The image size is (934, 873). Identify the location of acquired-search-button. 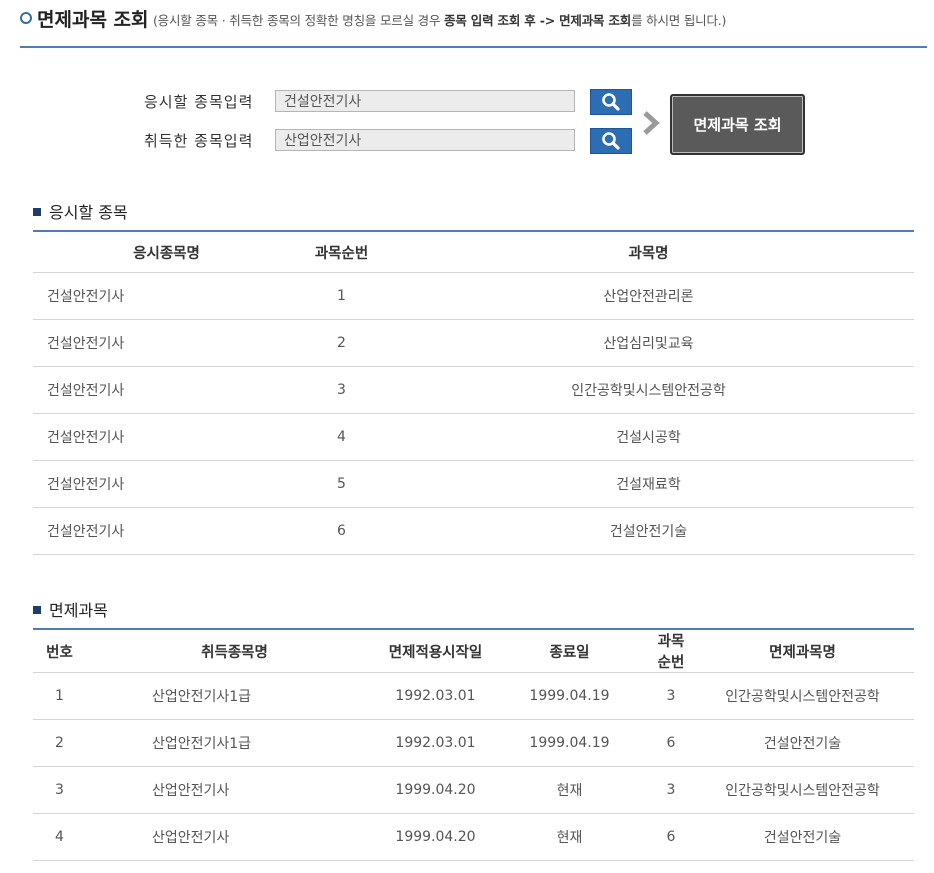
(611, 141).